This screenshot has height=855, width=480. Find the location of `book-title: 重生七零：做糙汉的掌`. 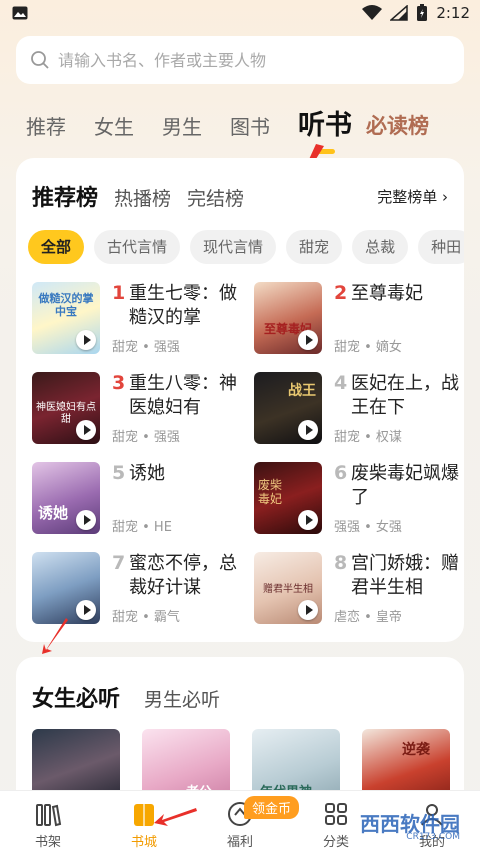

book-title: 重生七零：做糙汉的掌 is located at coordinates (183, 305).